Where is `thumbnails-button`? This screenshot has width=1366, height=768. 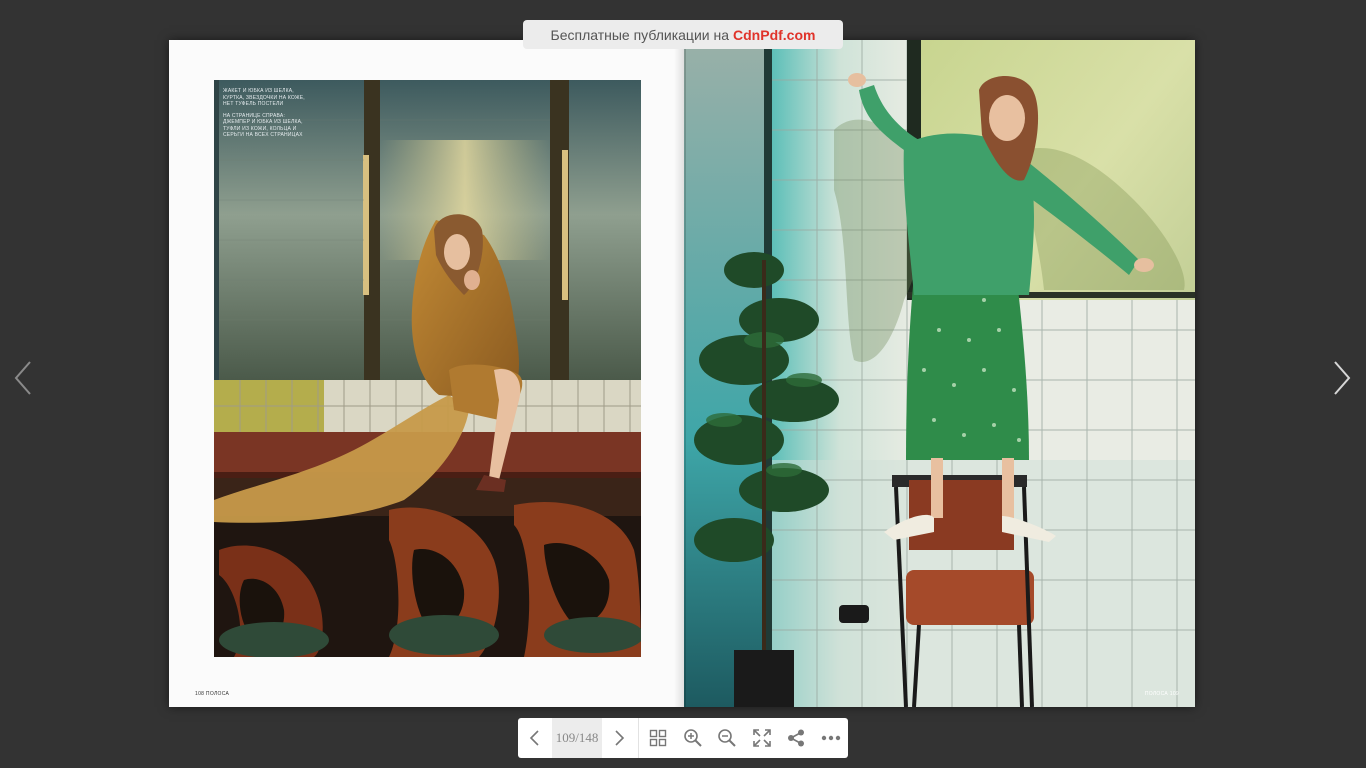 thumbnails-button is located at coordinates (658, 738).